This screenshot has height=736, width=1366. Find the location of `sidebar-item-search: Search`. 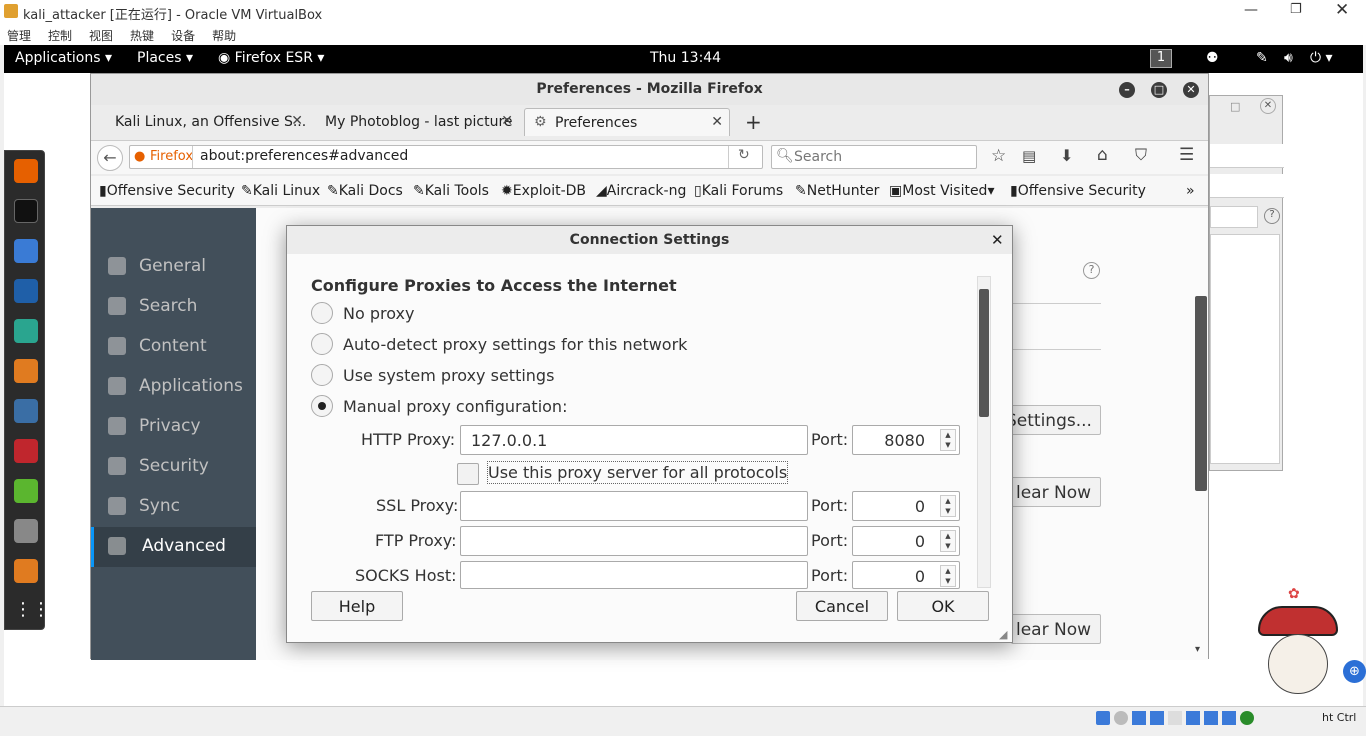

sidebar-item-search: Search is located at coordinates (173, 307).